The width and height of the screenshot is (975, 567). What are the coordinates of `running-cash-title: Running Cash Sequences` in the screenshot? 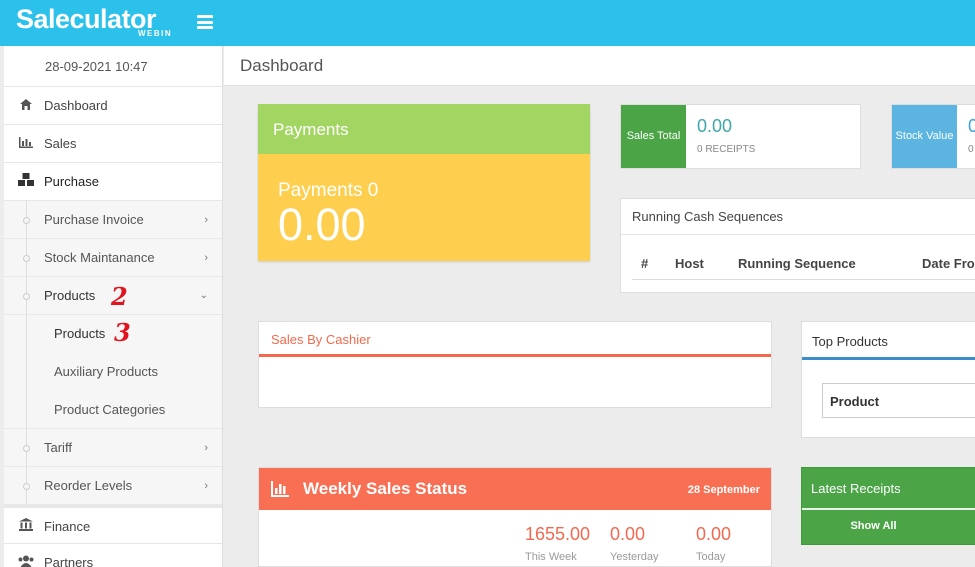 It's located at (798, 217).